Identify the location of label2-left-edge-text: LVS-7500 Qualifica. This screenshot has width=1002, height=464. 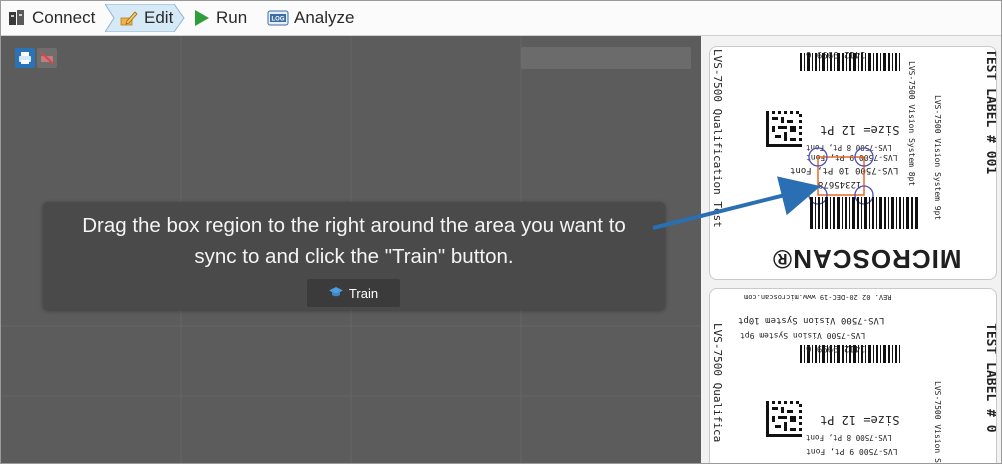
(717, 383).